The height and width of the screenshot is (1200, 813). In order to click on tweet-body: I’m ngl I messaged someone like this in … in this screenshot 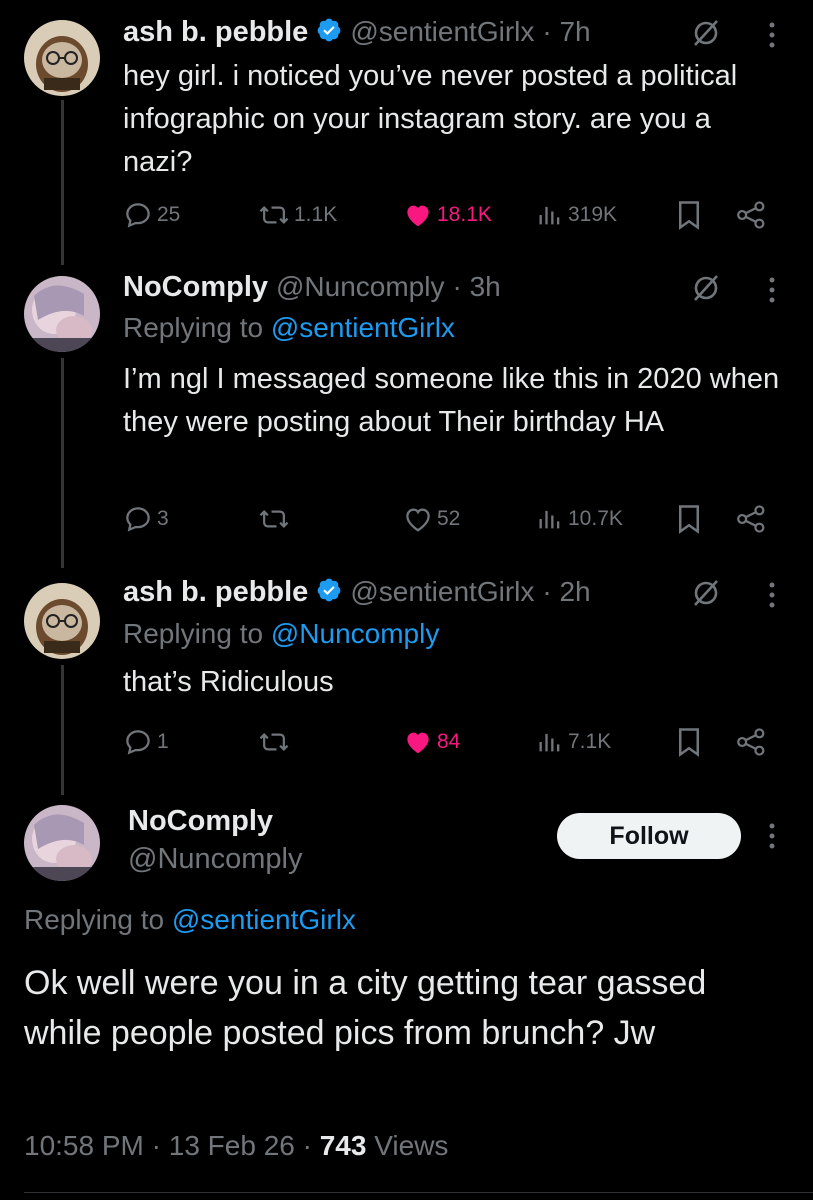, I will do `click(451, 400)`.